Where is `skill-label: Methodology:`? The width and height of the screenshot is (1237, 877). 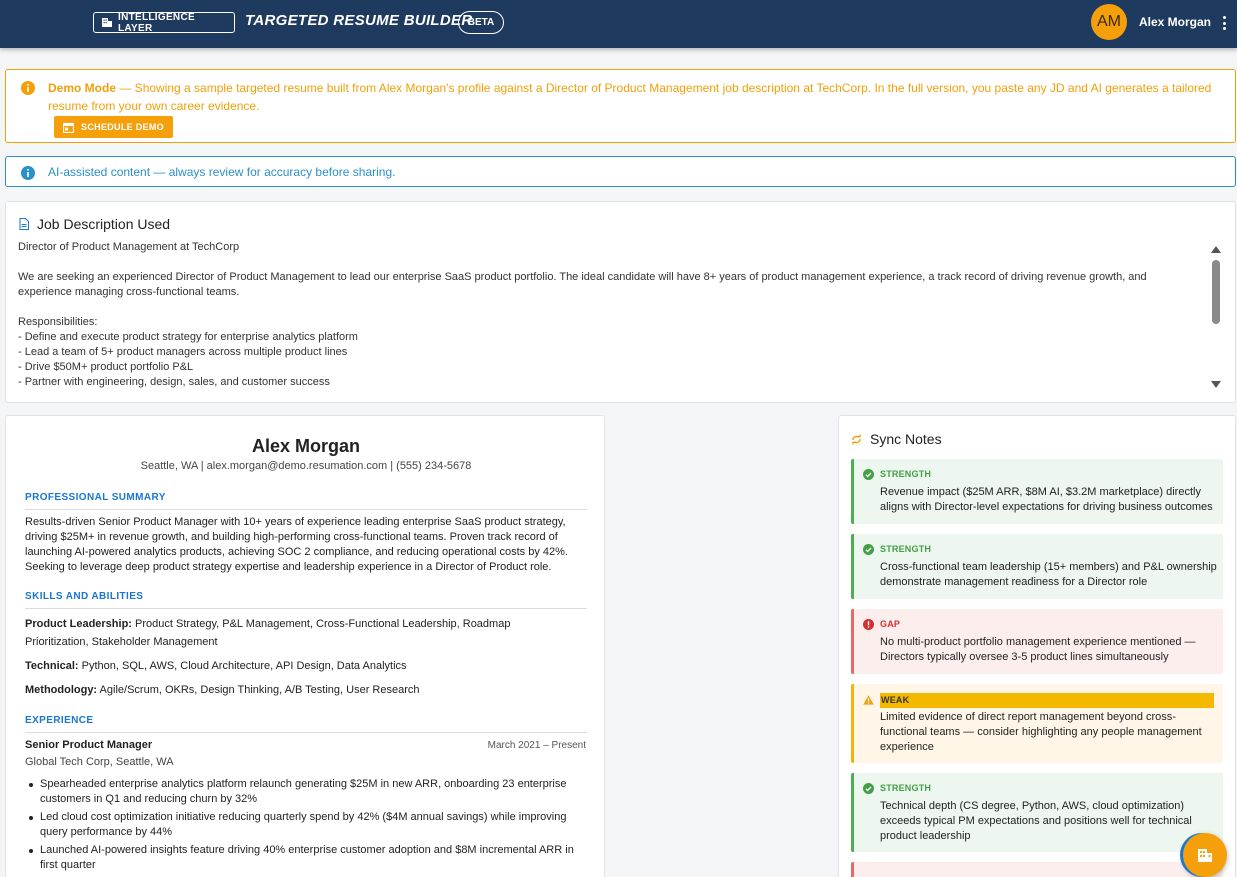 skill-label: Methodology: is located at coordinates (61, 690).